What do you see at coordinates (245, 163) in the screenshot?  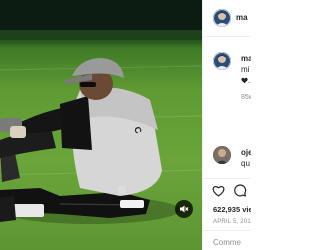 I see `comment-text: qu` at bounding box center [245, 163].